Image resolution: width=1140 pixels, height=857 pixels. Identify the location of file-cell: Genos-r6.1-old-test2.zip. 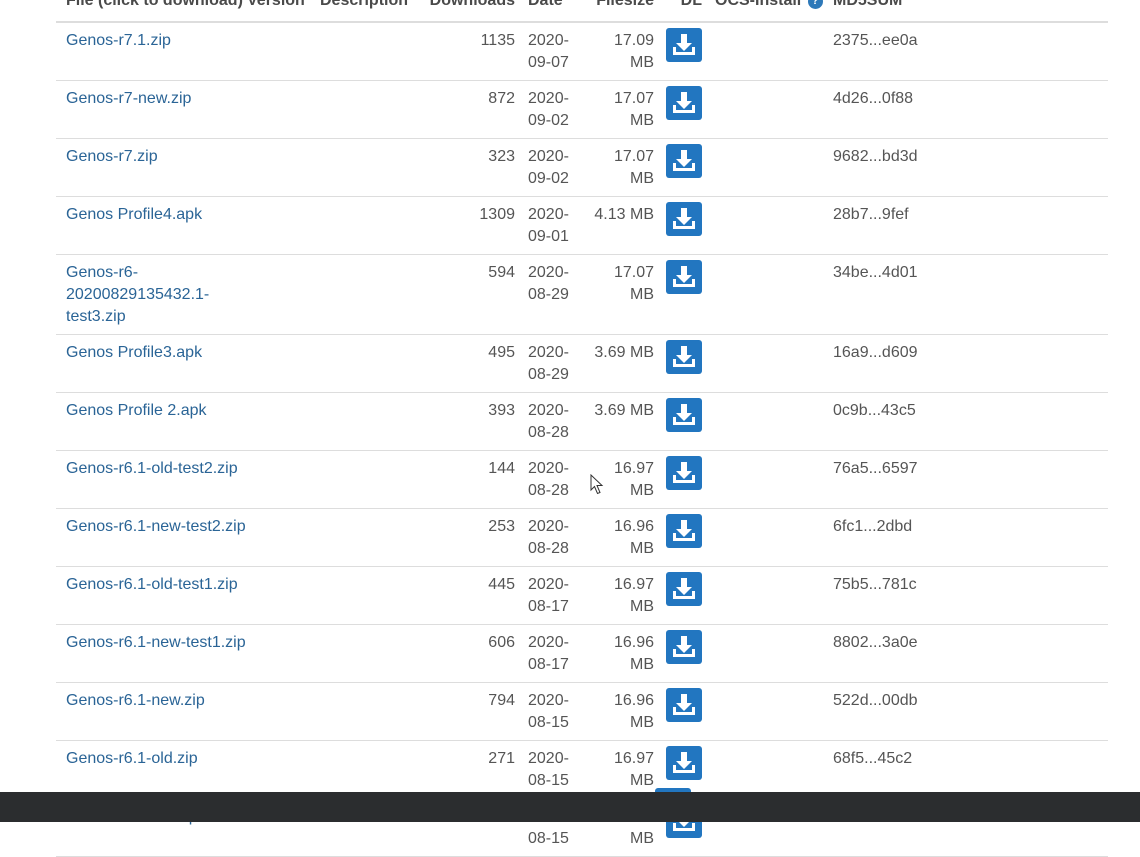
(151, 479).